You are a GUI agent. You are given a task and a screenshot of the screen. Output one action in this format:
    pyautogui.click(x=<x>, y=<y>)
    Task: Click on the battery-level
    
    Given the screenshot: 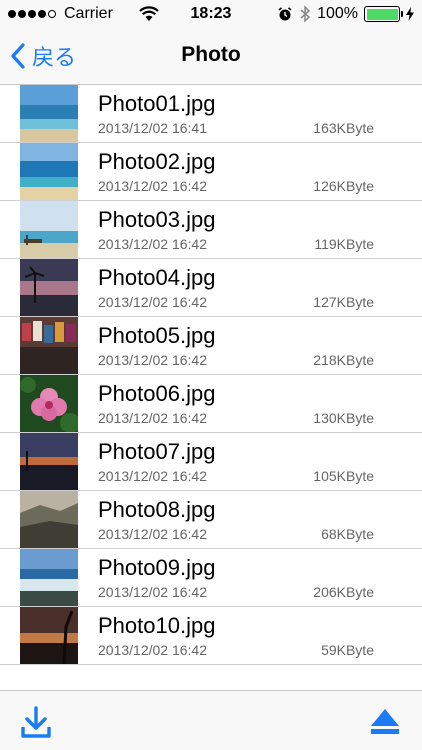 What is the action you would take?
    pyautogui.click(x=382, y=14)
    